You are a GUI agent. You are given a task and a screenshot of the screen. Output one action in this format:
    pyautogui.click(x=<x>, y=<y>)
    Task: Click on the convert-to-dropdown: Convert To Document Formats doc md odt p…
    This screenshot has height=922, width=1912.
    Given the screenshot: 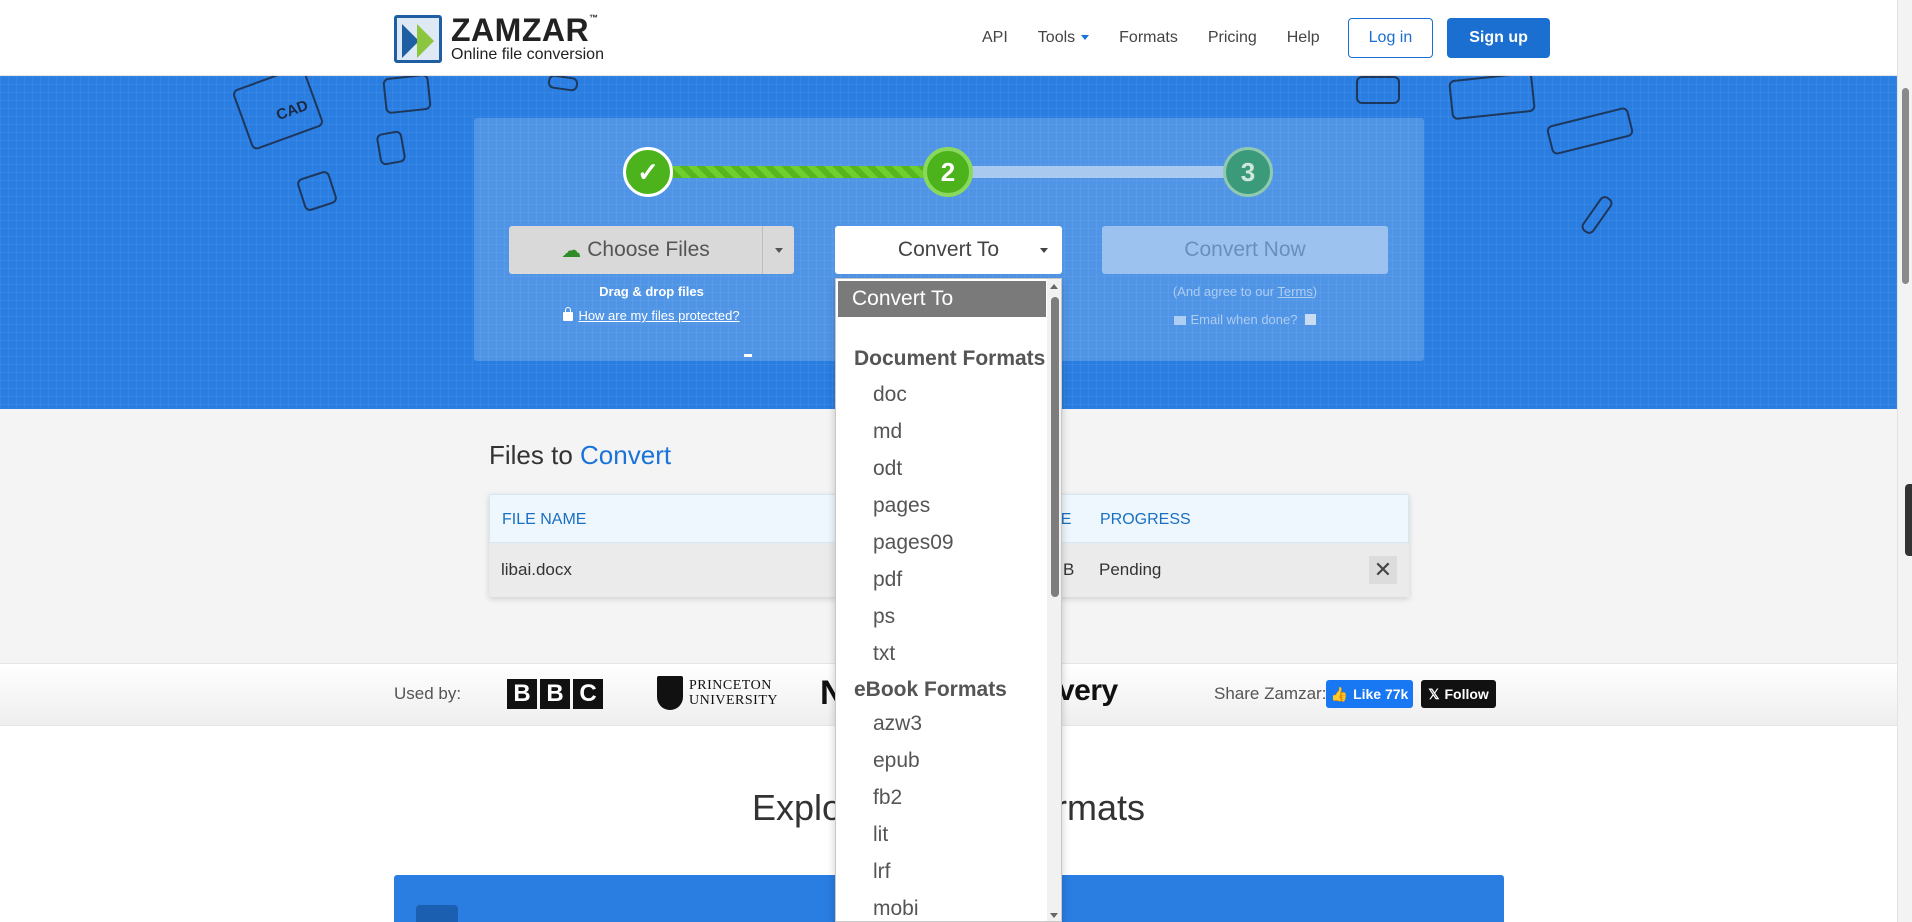 What is the action you would take?
    pyautogui.click(x=948, y=600)
    